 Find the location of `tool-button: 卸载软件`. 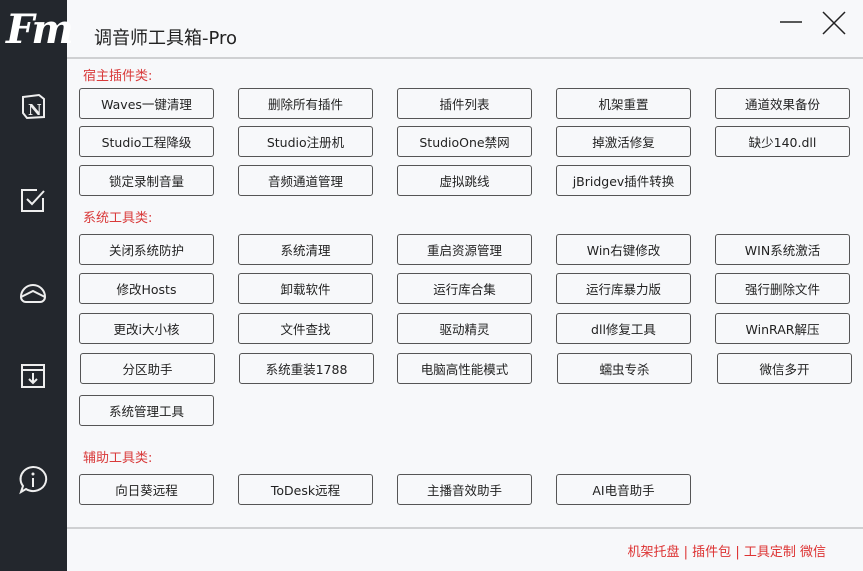

tool-button: 卸载软件 is located at coordinates (305, 288).